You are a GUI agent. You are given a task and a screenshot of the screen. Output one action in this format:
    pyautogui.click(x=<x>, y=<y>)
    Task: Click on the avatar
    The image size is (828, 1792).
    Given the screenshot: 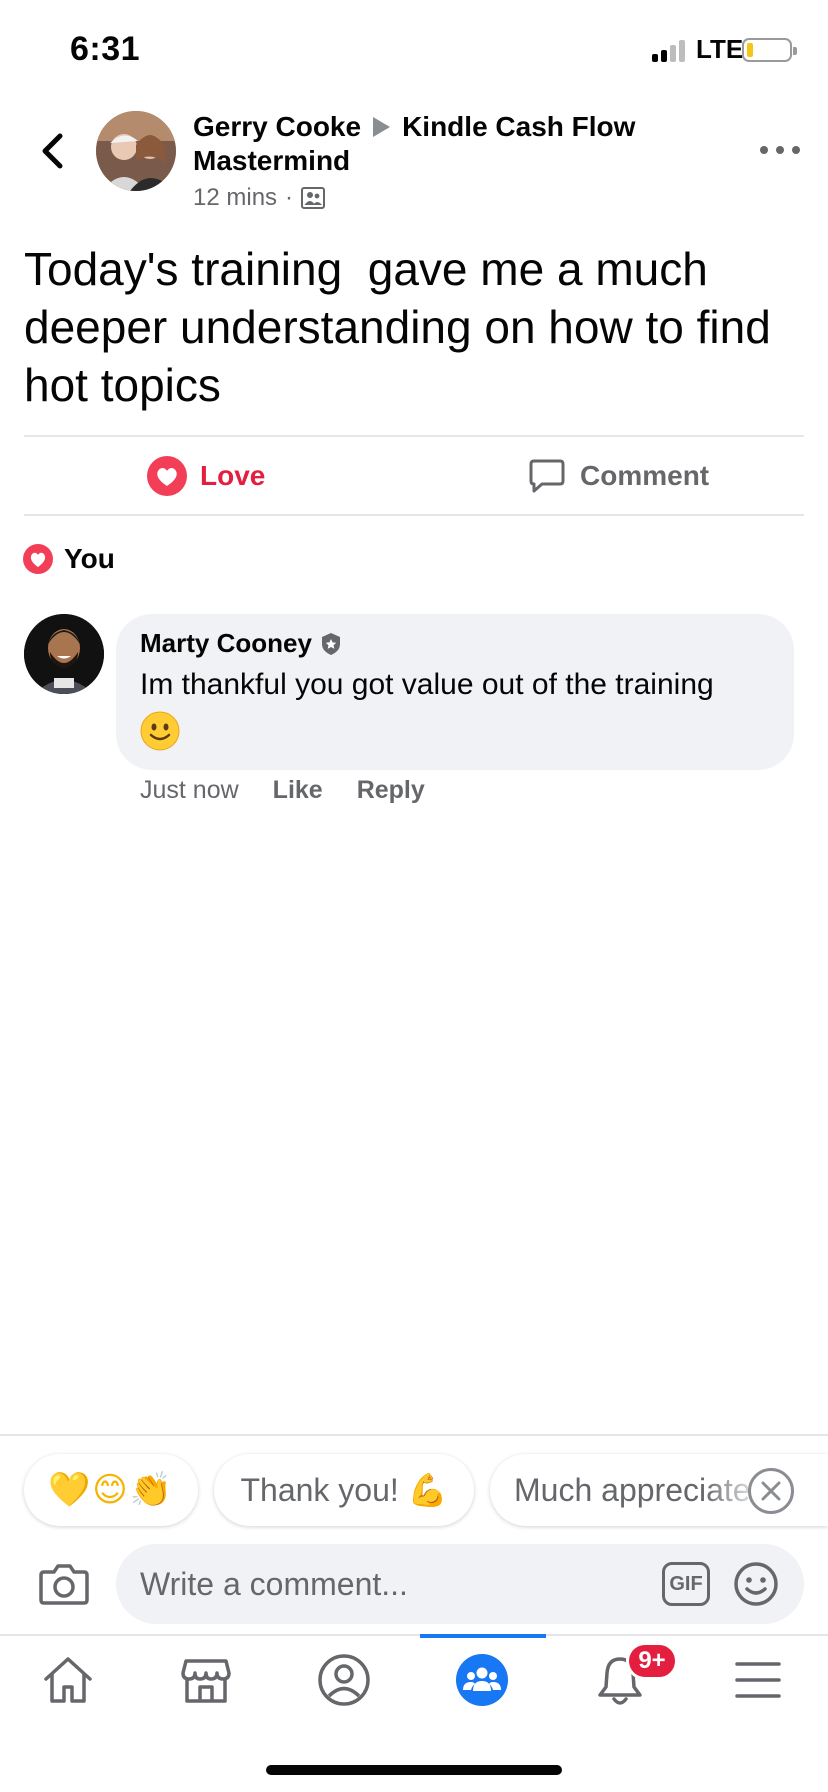 What is the action you would take?
    pyautogui.click(x=136, y=151)
    